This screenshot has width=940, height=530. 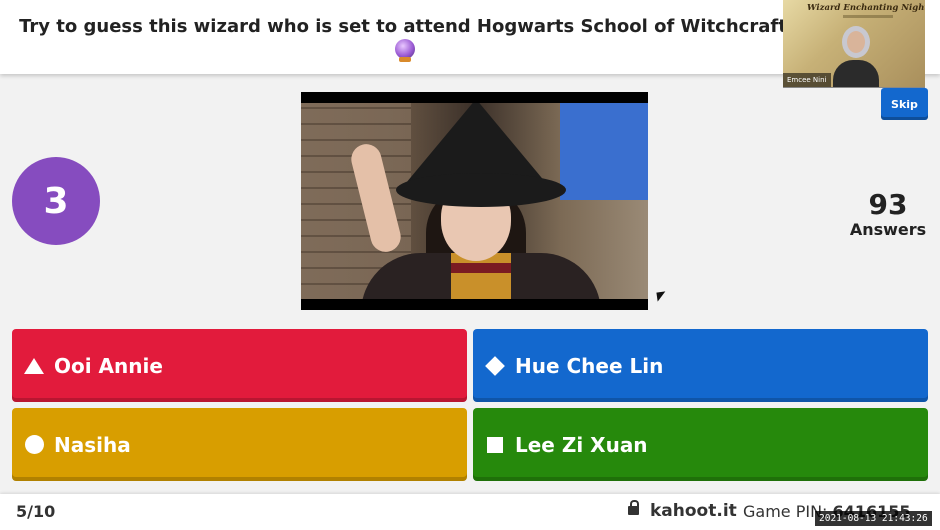 I want to click on wizard-hat-brim, so click(x=481, y=190).